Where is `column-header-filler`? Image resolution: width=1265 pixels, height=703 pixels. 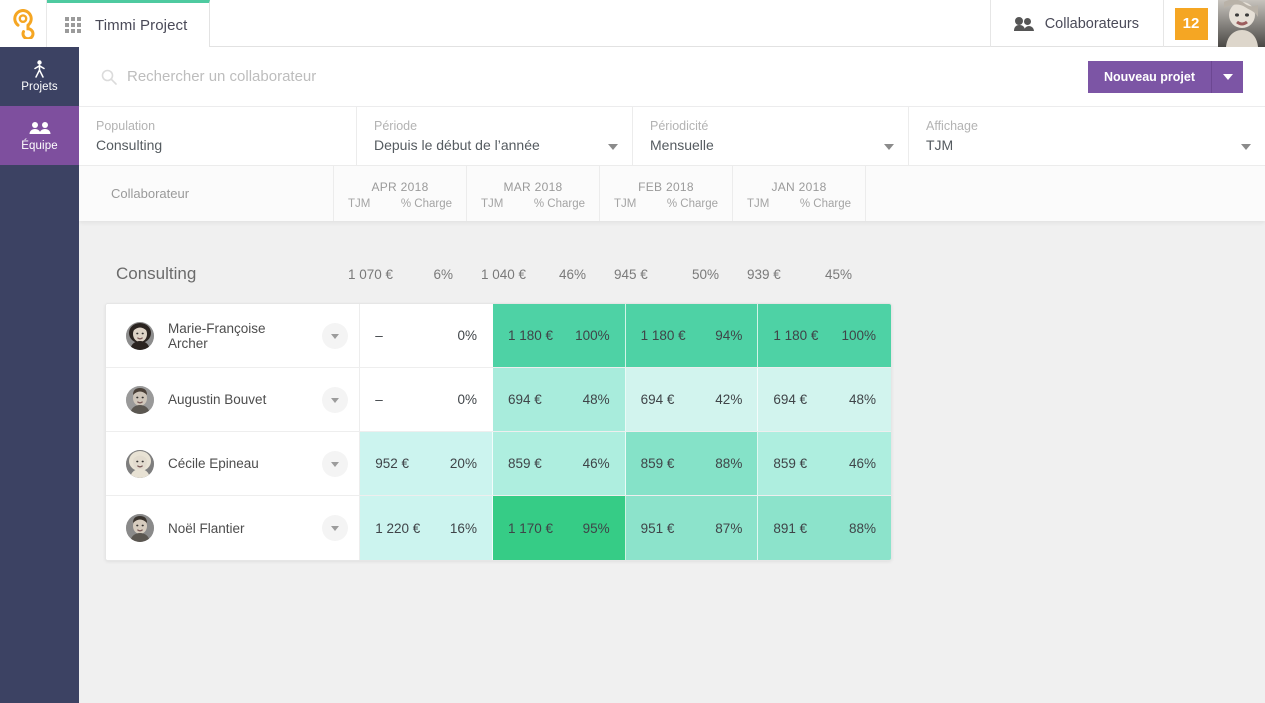
column-header-filler is located at coordinates (1065, 193).